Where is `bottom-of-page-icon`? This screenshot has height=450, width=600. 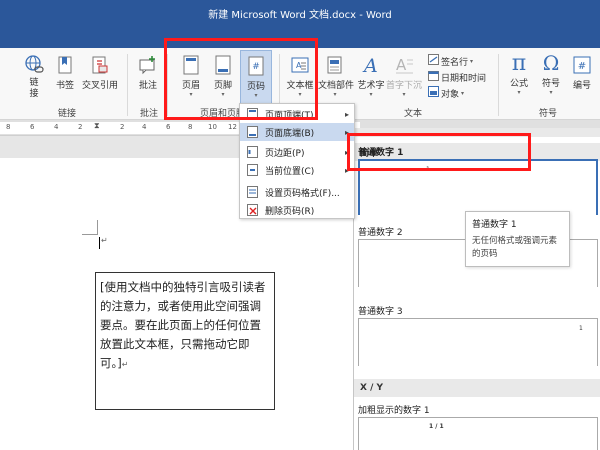
bottom-of-page-icon is located at coordinates (252, 132).